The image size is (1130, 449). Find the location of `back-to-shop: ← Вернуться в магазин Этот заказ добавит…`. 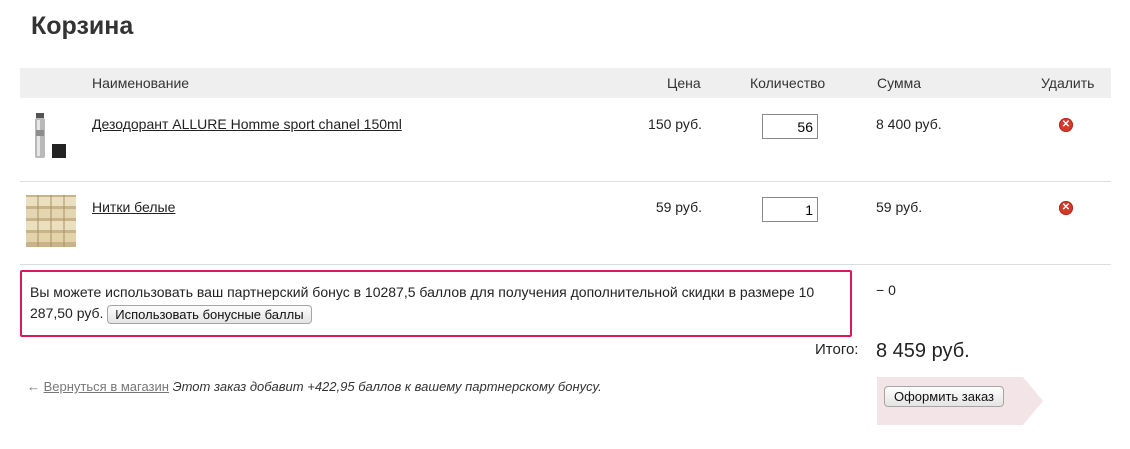

back-to-shop: ← Вернуться в магазин Этот заказ добавит… is located at coordinates (314, 386).